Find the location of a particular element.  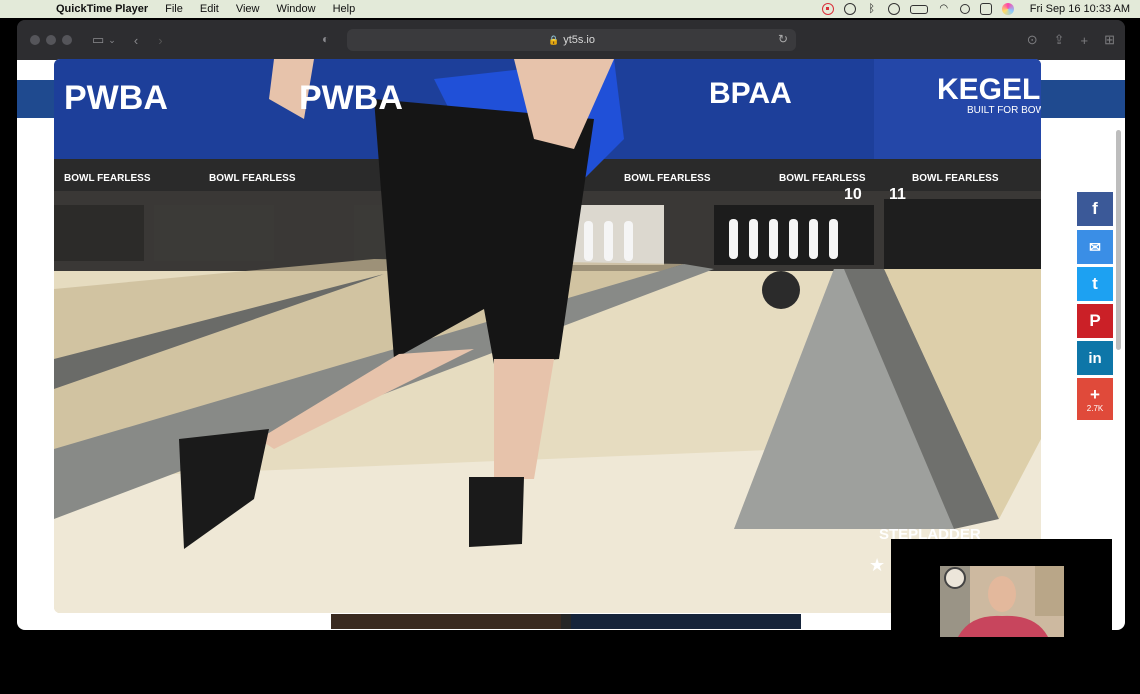

banner-text-3: BPAA is located at coordinates (750, 93).